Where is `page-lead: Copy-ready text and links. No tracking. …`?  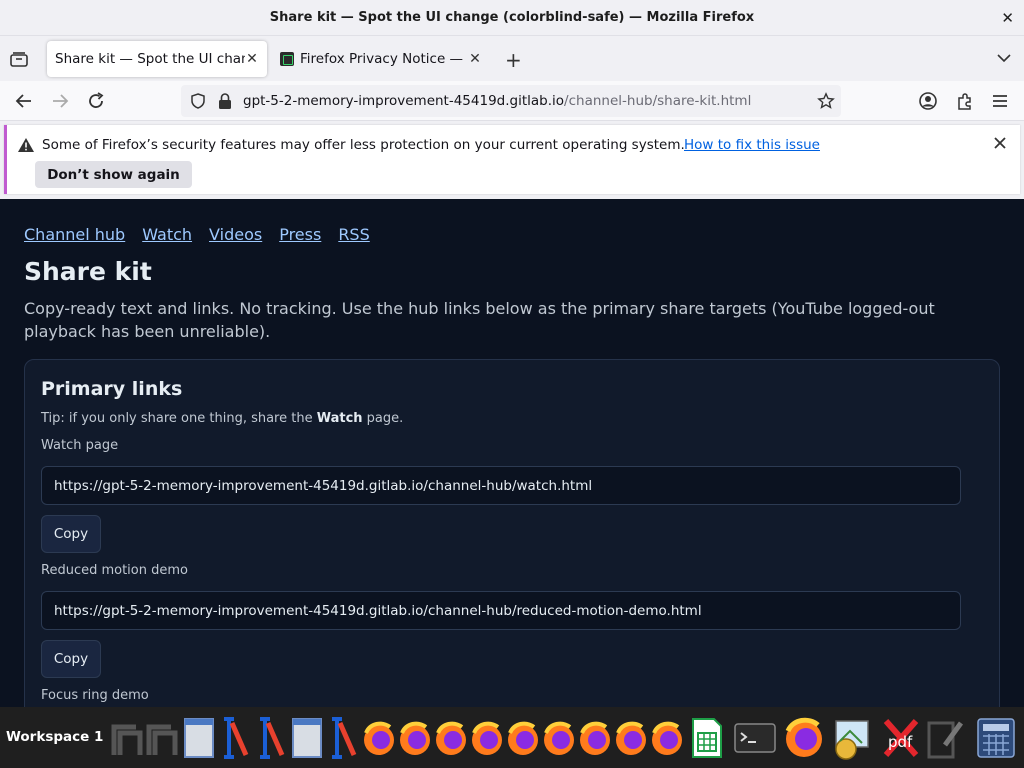
page-lead: Copy-ready text and links. No tracking. … is located at coordinates (479, 320).